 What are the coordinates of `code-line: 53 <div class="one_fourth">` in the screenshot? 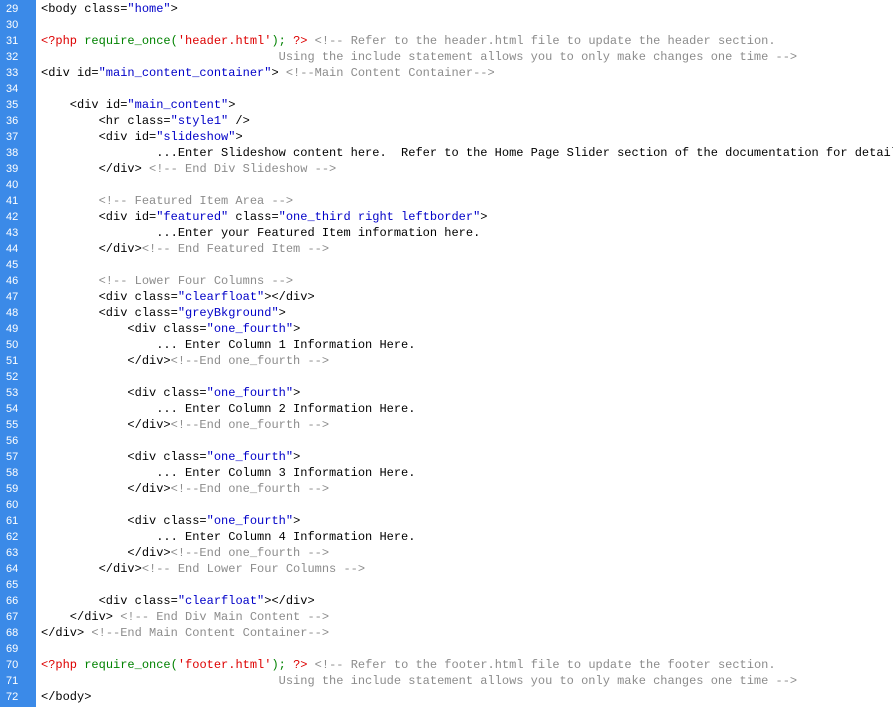 It's located at (446, 393).